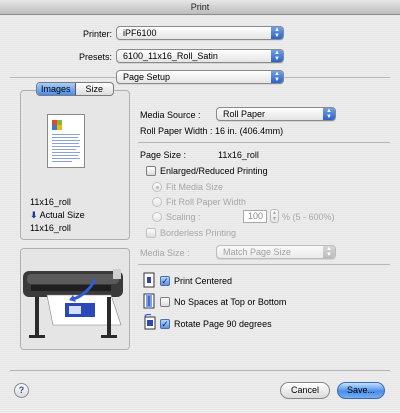 The height and width of the screenshot is (413, 400). I want to click on actual-size-value: 11x16_roll, so click(50, 228).